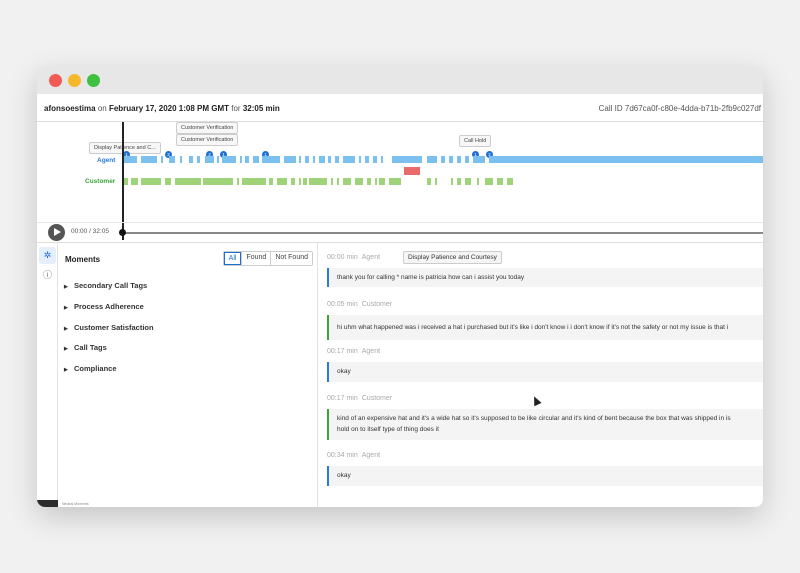 This screenshot has height=573, width=800. Describe the element at coordinates (85, 347) in the screenshot. I see `category-call-tags: ▶ Call Tags` at that location.